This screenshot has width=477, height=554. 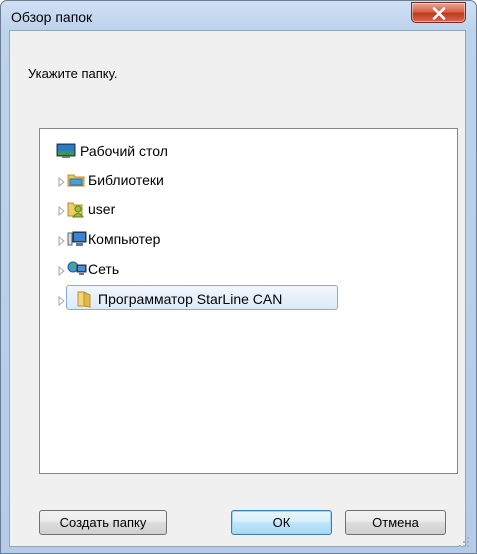 I want to click on new-folder-button: Создать папку, so click(x=103, y=522).